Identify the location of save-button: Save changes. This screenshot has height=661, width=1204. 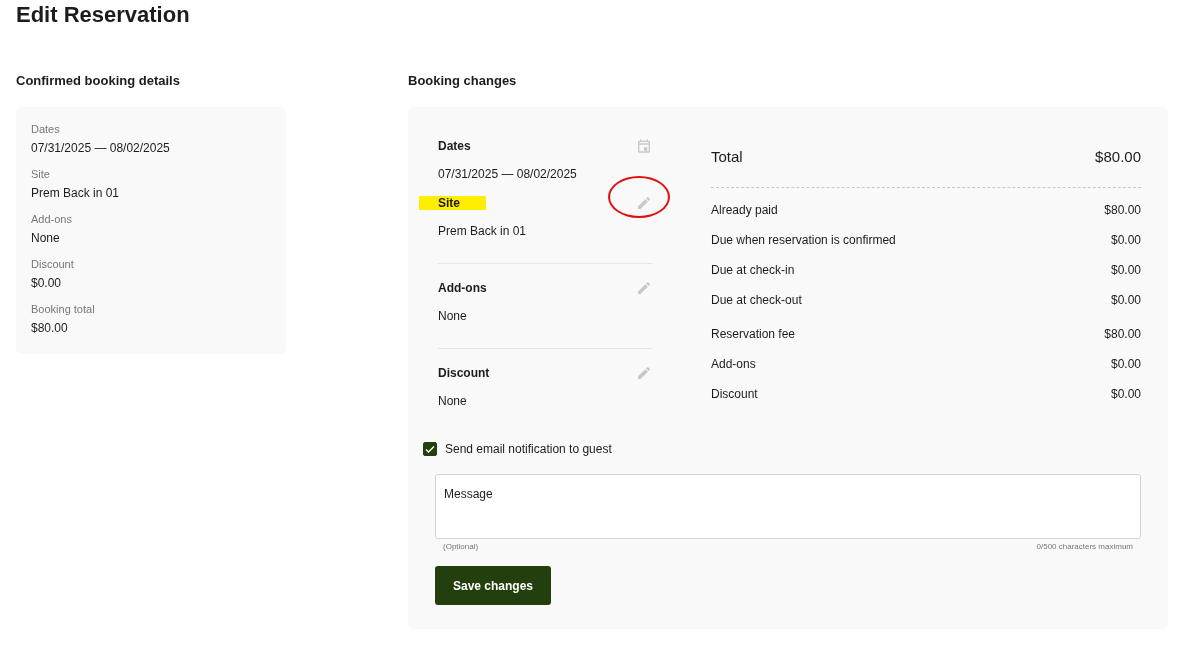
(493, 585).